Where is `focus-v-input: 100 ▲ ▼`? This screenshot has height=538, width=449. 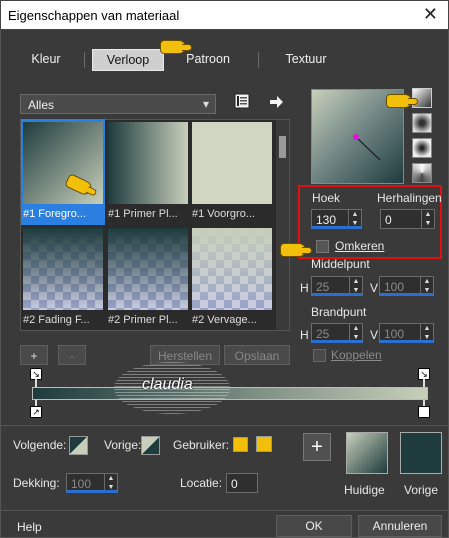
focus-v-input: 100 ▲ ▼ is located at coordinates (406, 333).